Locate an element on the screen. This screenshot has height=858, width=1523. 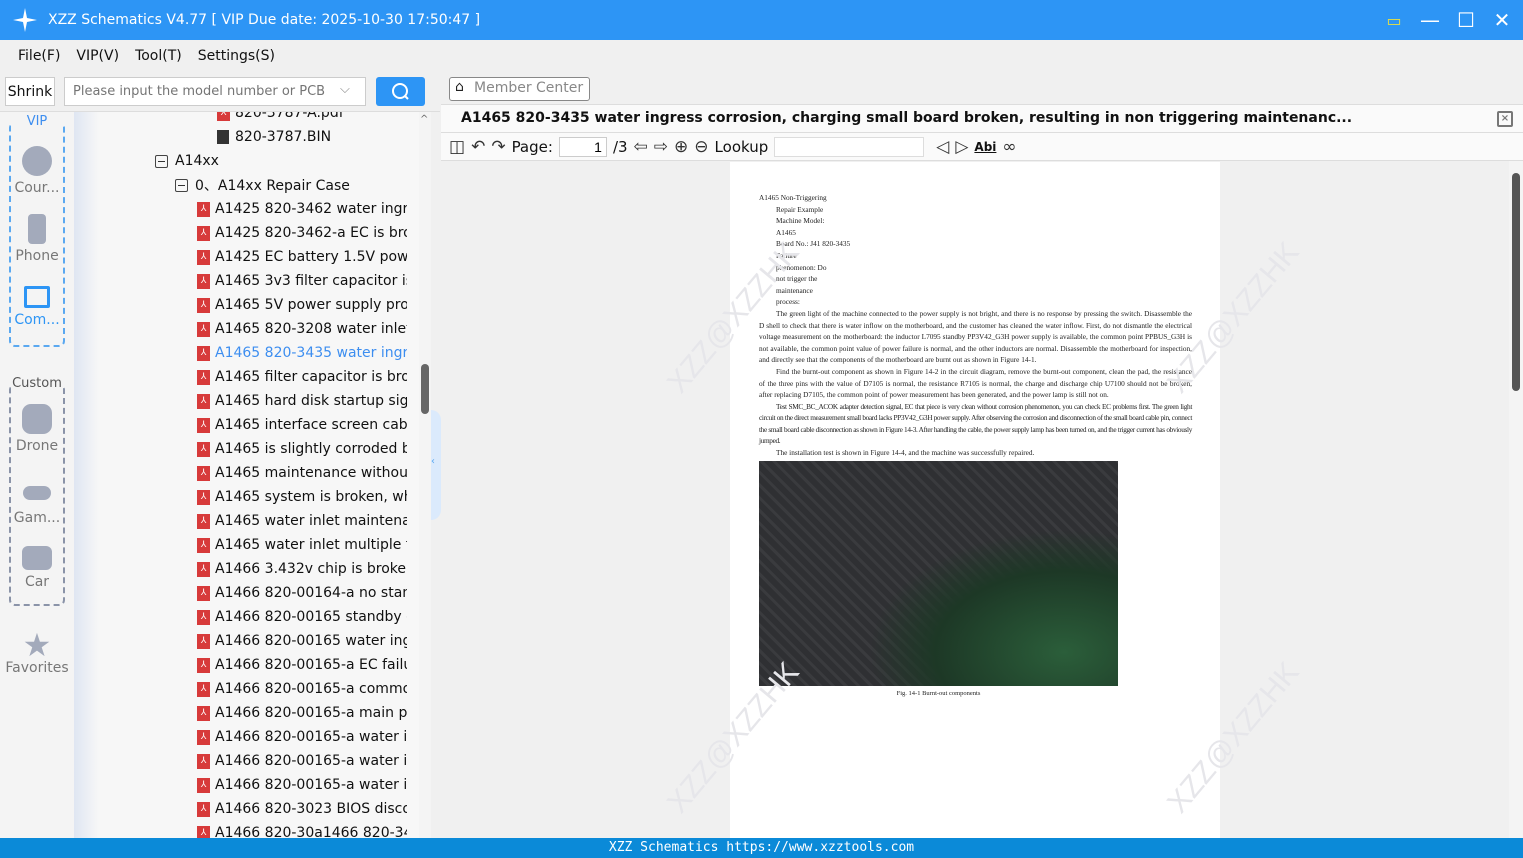
shrink-button: Shrink is located at coordinates (30, 91).